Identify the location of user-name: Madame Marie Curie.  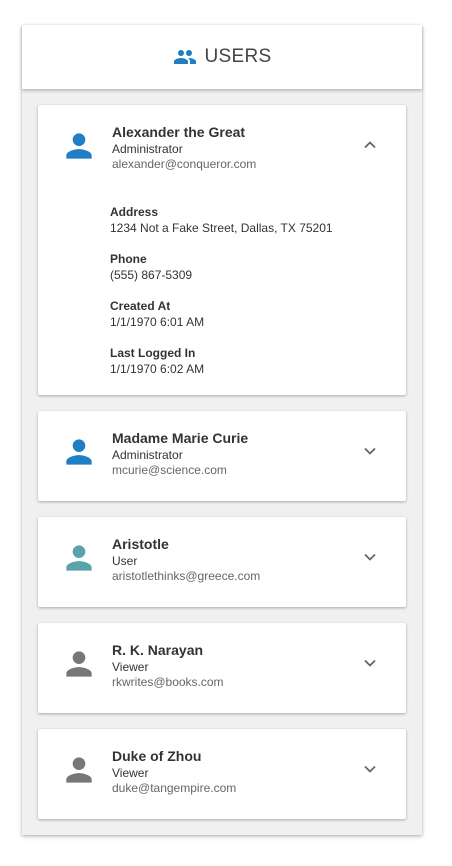
(180, 438).